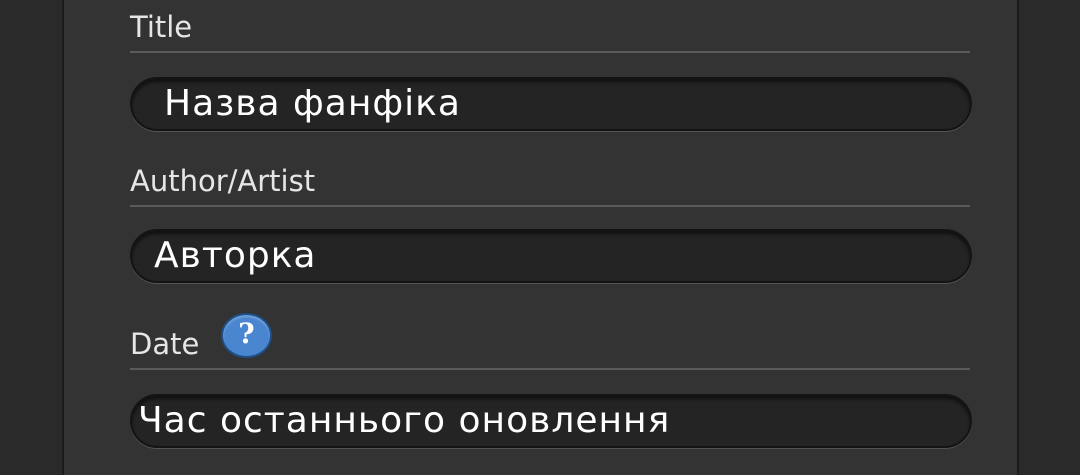 The image size is (1080, 475). What do you see at coordinates (165, 344) in the screenshot?
I see `date-label: Date` at bounding box center [165, 344].